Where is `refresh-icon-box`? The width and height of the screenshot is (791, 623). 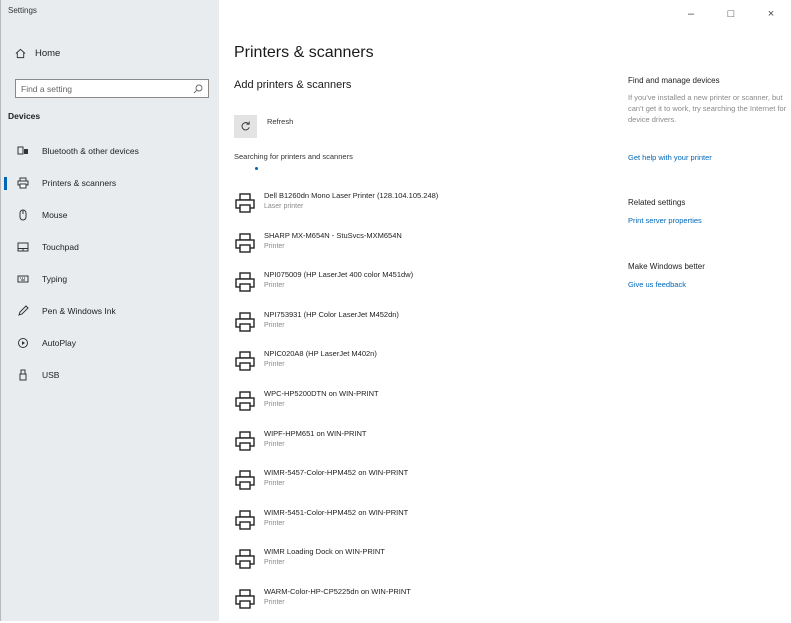 refresh-icon-box is located at coordinates (245, 126).